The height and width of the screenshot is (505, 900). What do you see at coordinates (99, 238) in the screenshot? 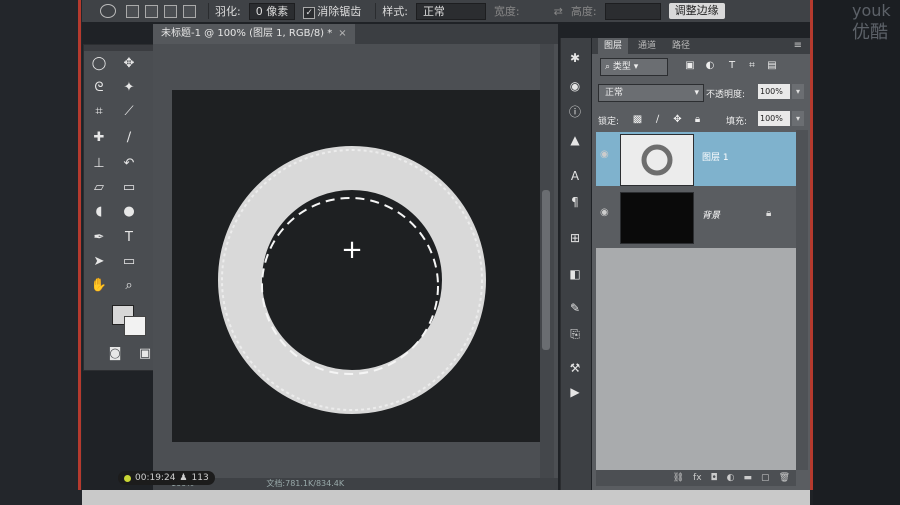
I see `pen-tool-icon: ✒` at bounding box center [99, 238].